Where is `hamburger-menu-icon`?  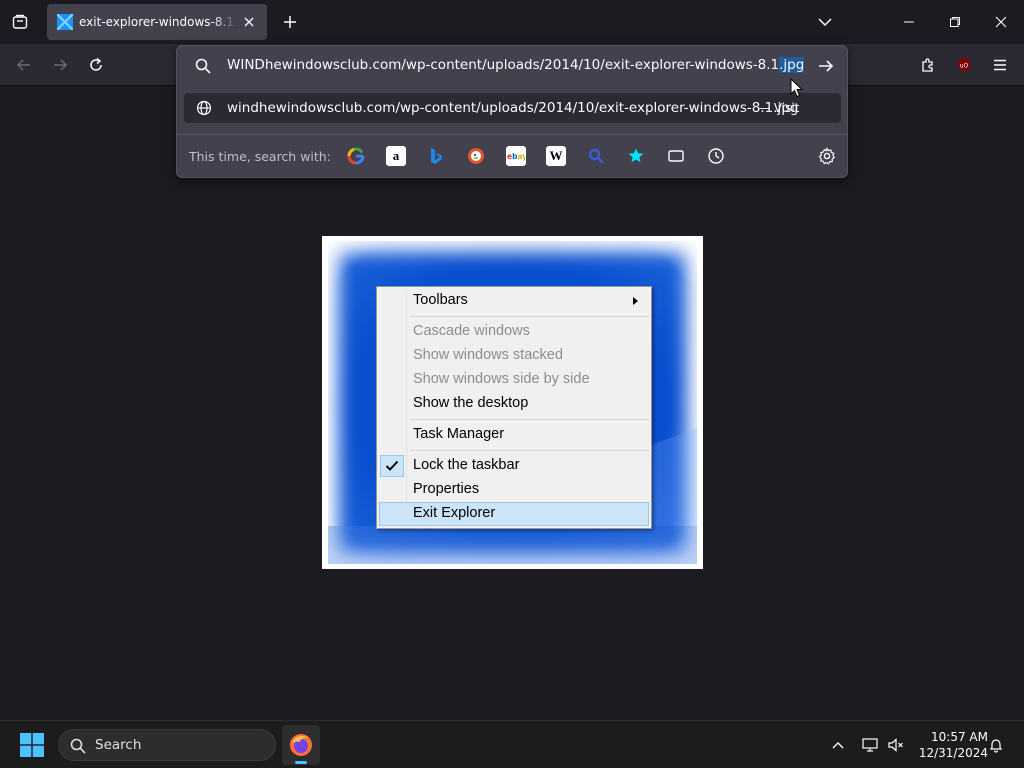
hamburger-menu-icon is located at coordinates (1000, 65).